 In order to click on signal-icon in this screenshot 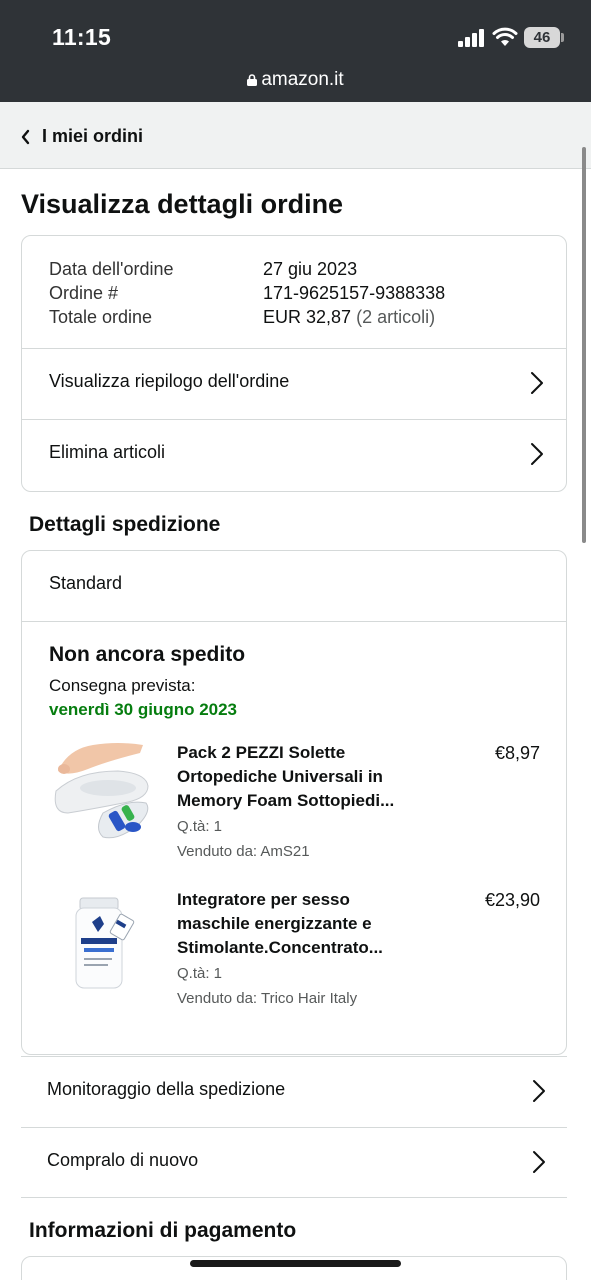, I will do `click(472, 38)`.